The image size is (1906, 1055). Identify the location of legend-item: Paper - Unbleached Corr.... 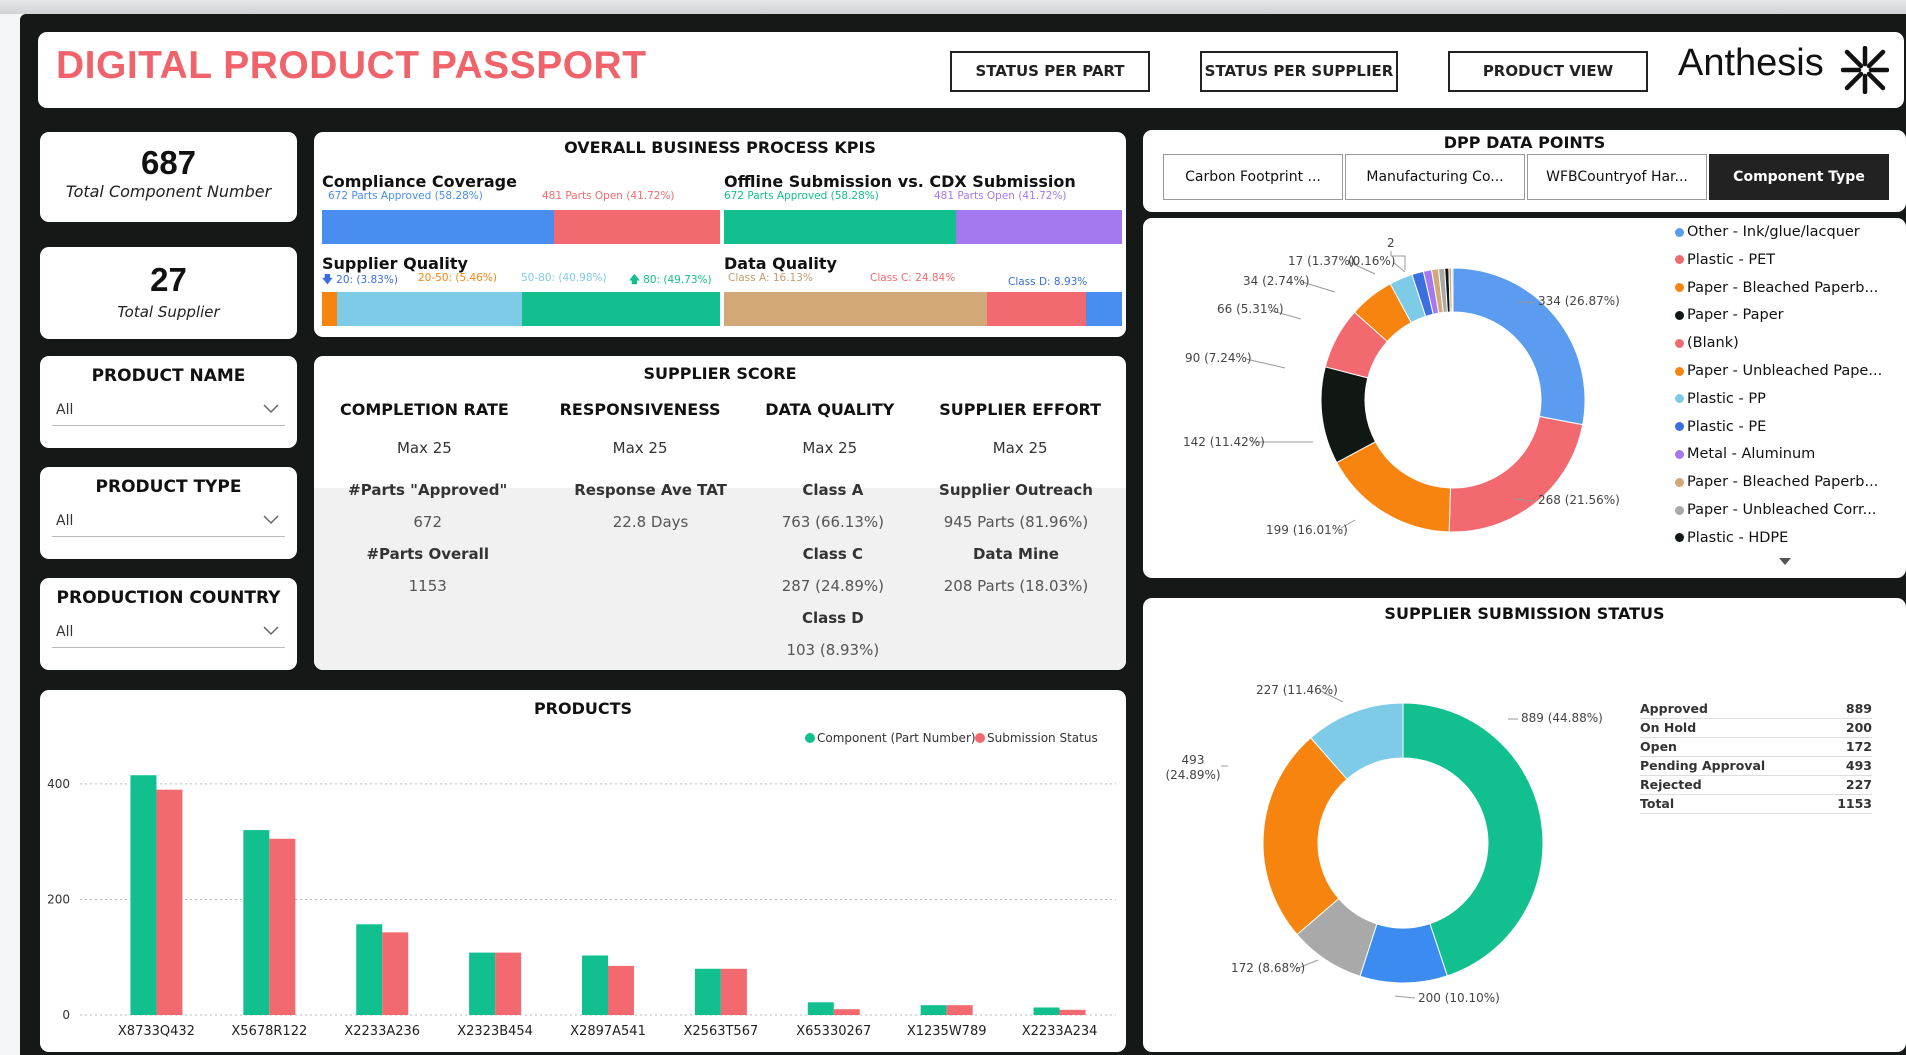
(1775, 510).